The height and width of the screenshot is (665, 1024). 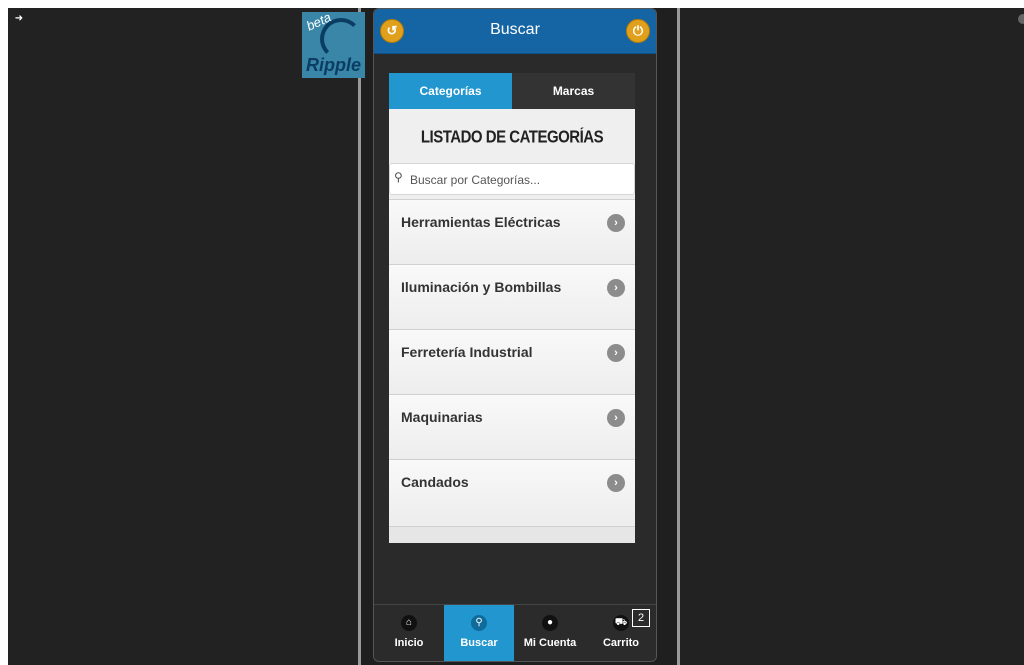 I want to click on tab-bar: Categorías Marcas, so click(x=512, y=91).